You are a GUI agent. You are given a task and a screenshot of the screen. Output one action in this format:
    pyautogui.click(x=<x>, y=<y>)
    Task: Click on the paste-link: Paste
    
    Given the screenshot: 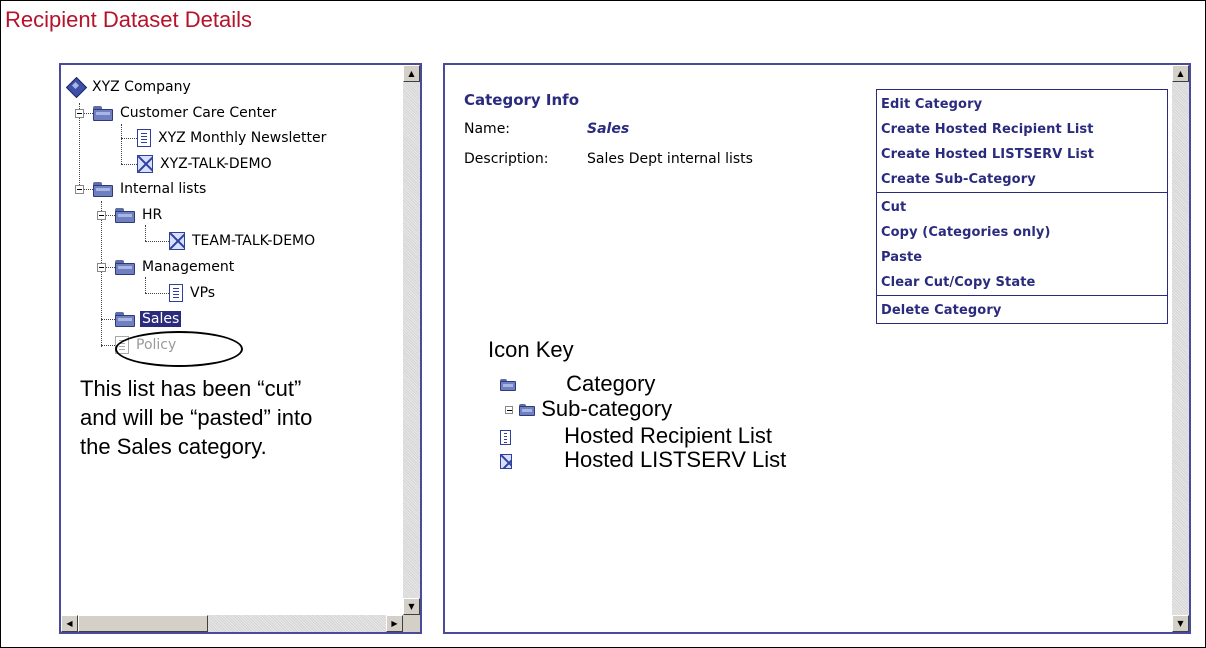 What is the action you would take?
    pyautogui.click(x=1022, y=257)
    